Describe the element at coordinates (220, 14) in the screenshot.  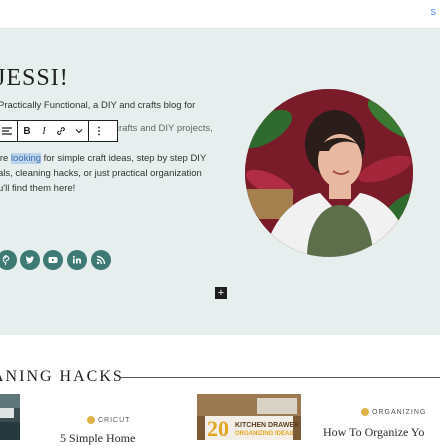
I see `top-bar: S` at that location.